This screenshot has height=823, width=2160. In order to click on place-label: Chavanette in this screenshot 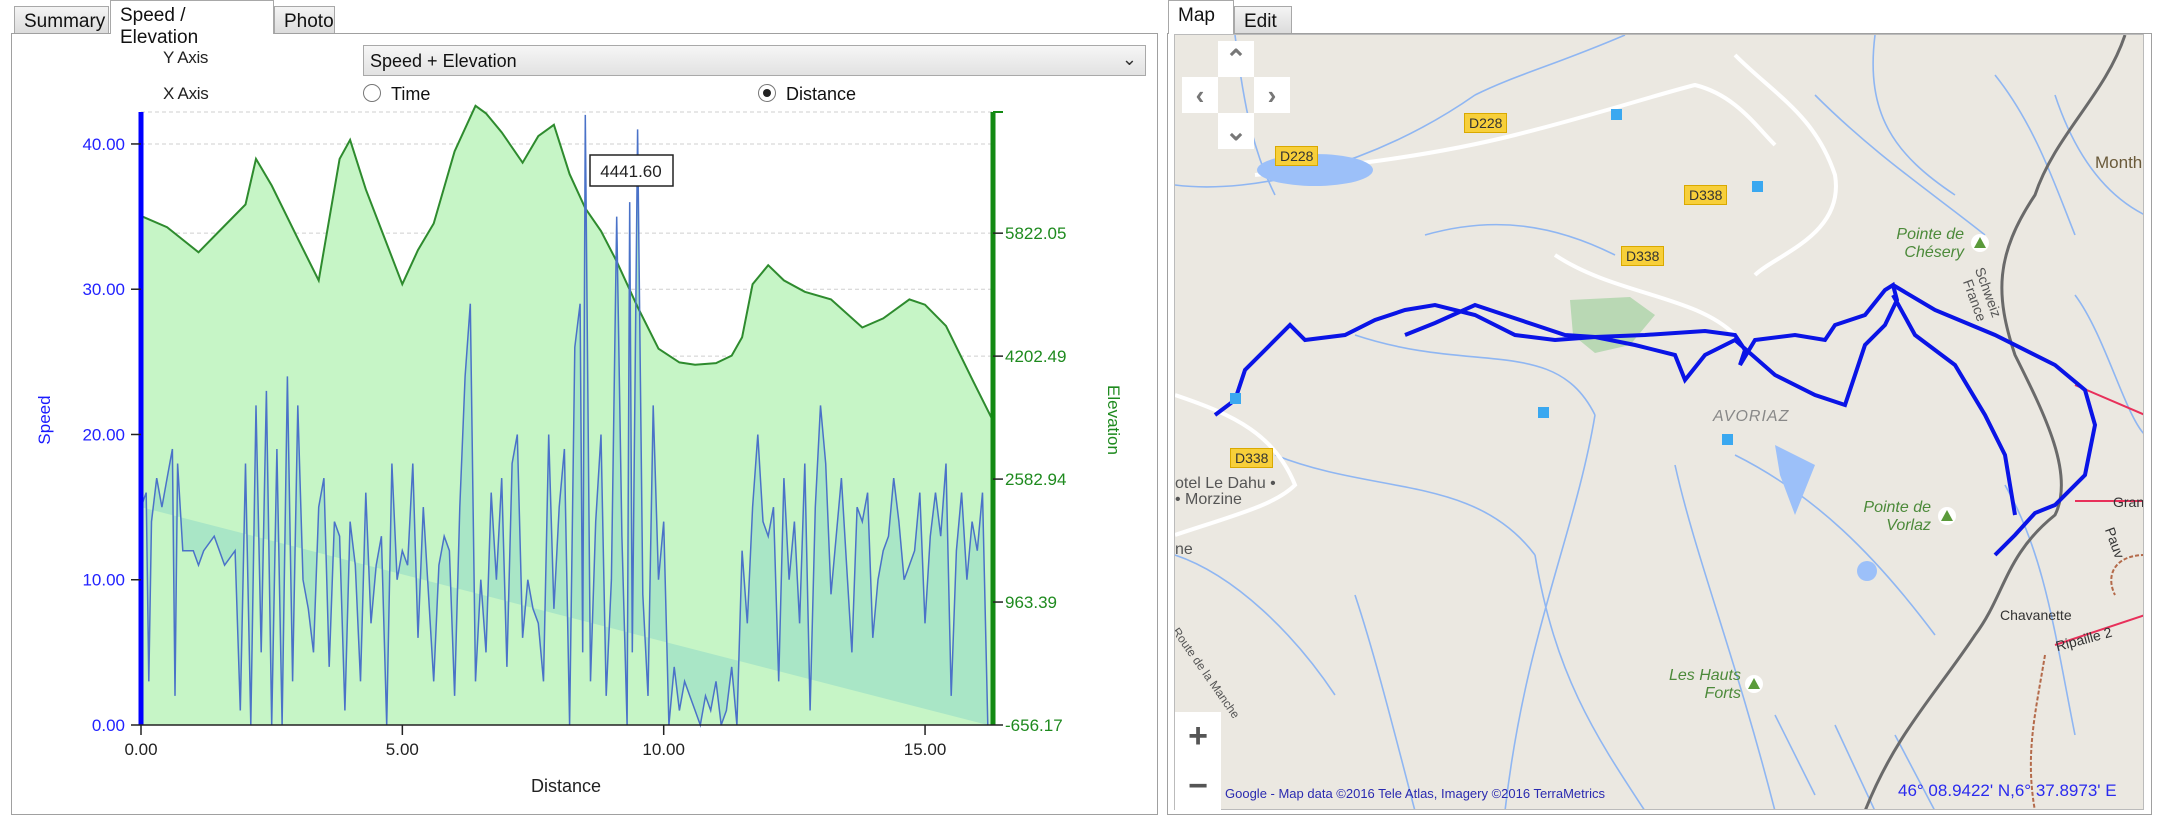, I will do `click(2036, 615)`.